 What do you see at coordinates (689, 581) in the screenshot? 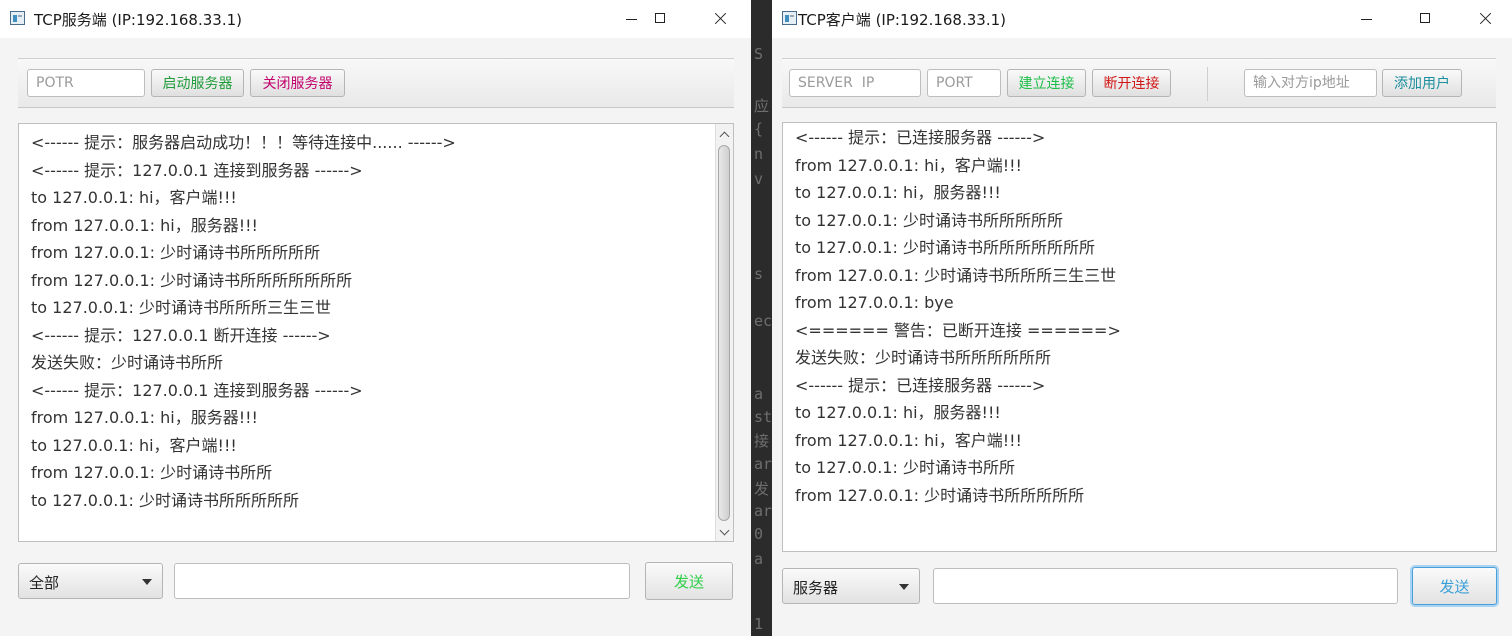
I see `server-send-button: 发送` at bounding box center [689, 581].